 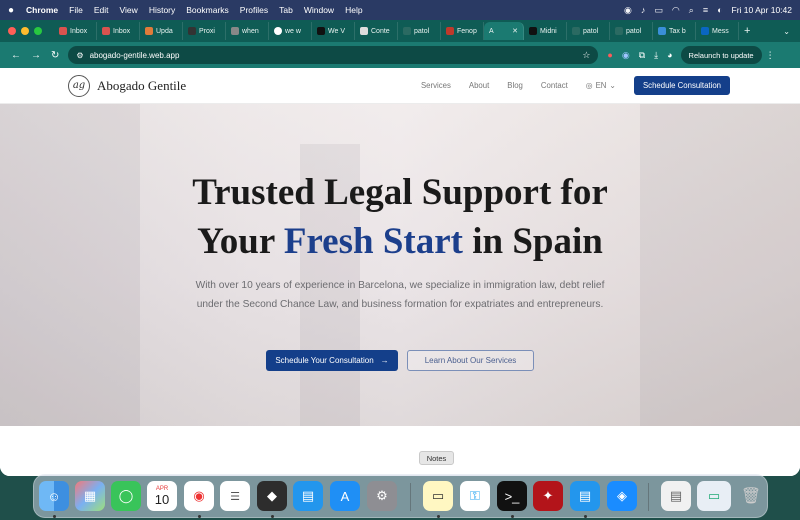 I want to click on menu-history: History, so click(x=162, y=10).